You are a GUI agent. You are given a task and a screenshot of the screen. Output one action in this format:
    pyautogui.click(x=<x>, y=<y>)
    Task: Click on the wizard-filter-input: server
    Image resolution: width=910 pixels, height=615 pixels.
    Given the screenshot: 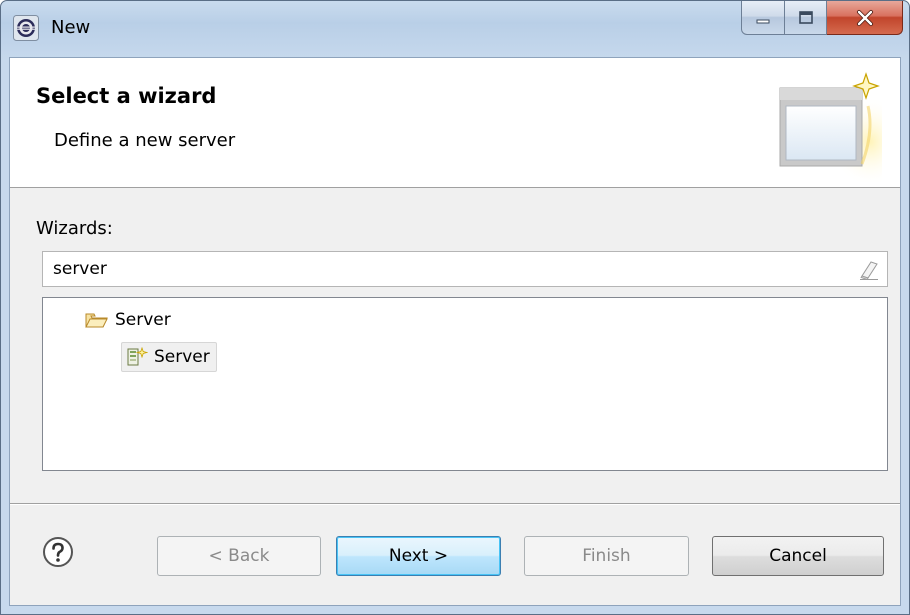 What is the action you would take?
    pyautogui.click(x=465, y=269)
    